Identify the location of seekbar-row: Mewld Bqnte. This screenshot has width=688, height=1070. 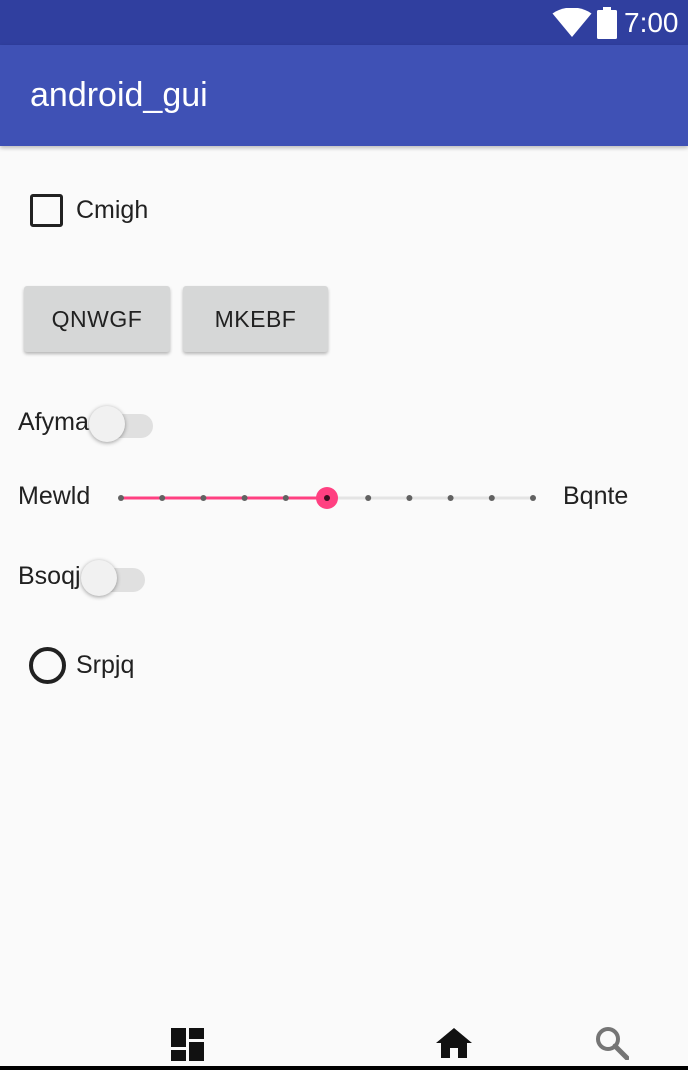
(348, 498).